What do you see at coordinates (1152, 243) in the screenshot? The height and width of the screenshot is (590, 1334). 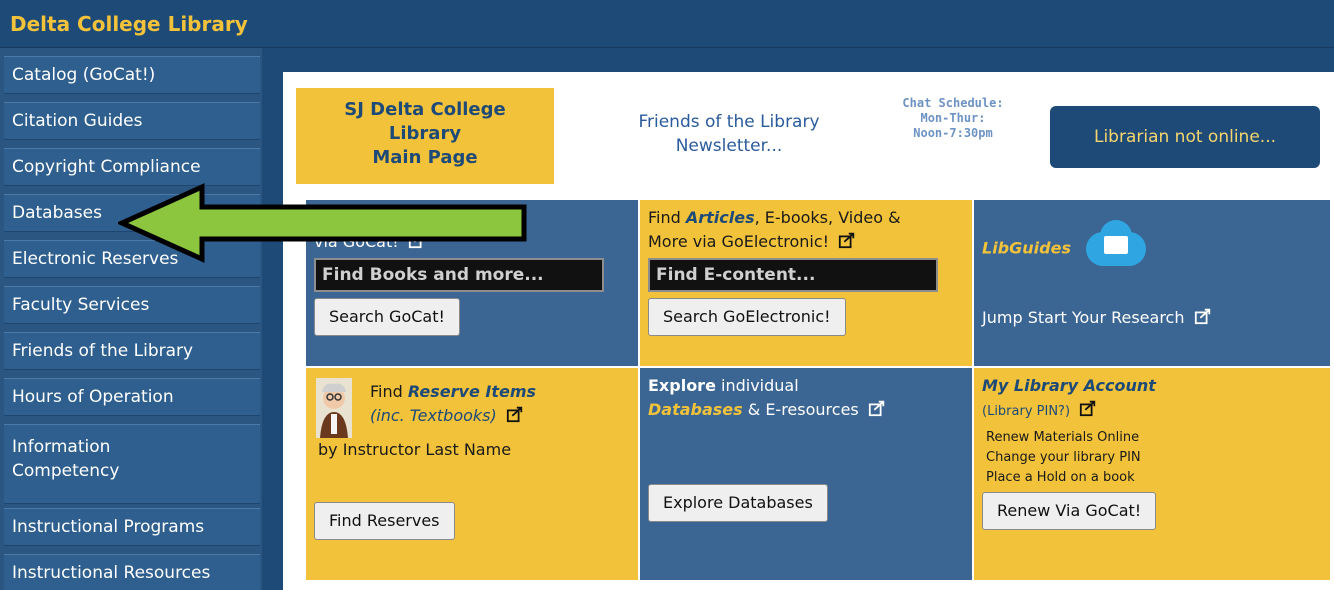 I see `libguides-title-wrap: LibGuides` at bounding box center [1152, 243].